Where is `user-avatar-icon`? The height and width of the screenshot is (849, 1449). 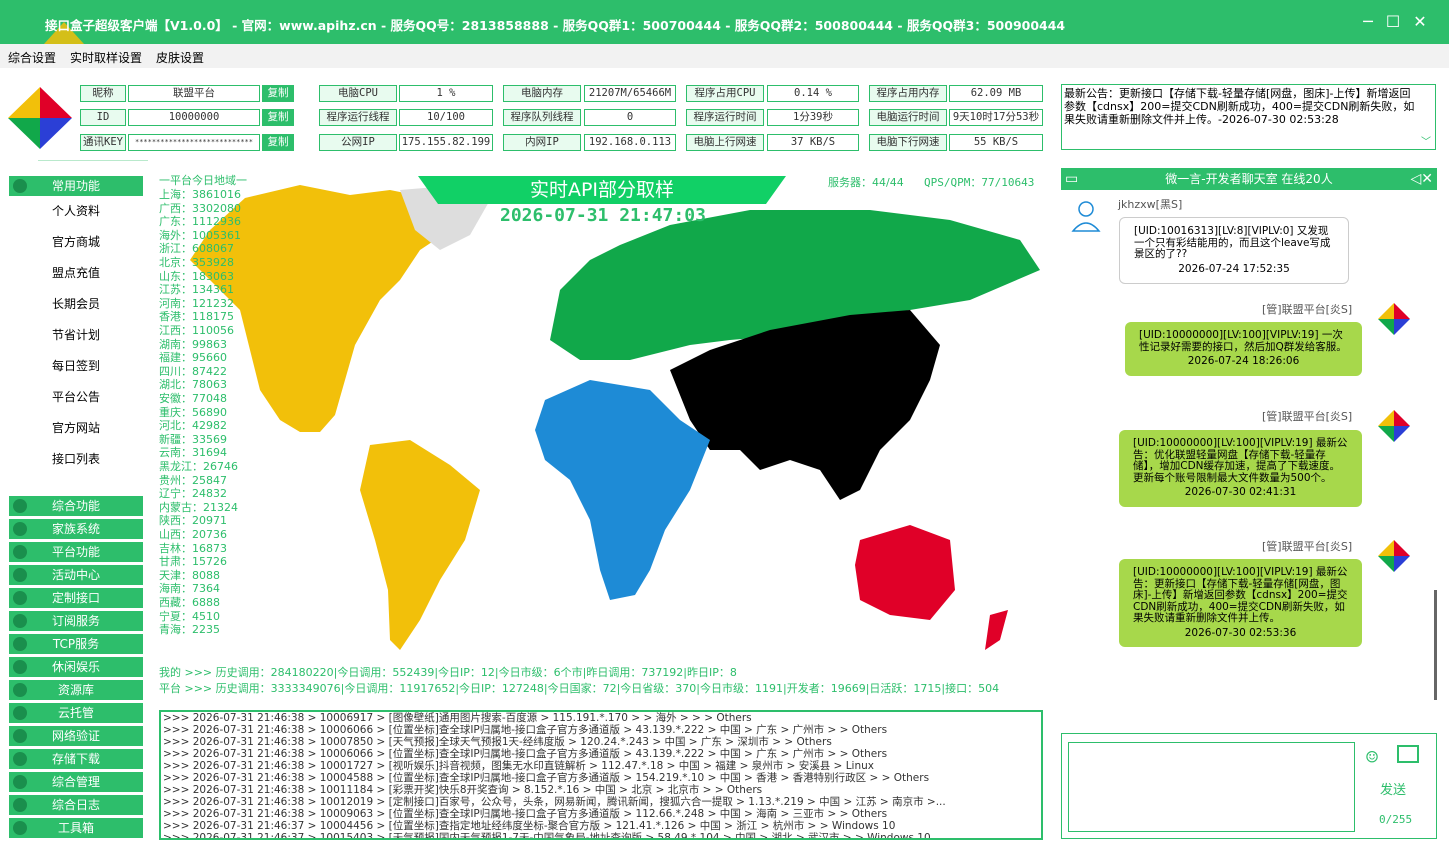 user-avatar-icon is located at coordinates (1086, 215).